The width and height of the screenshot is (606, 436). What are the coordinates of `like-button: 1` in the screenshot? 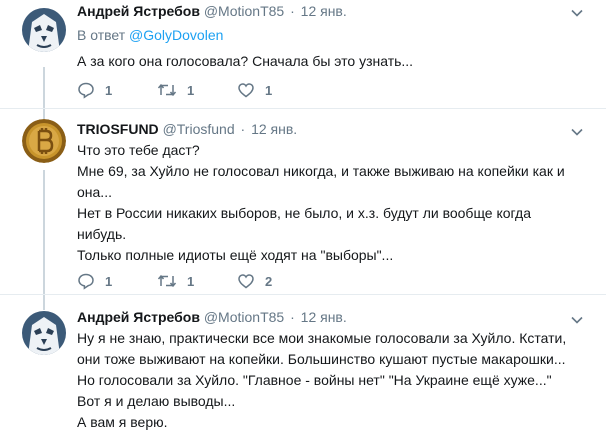 It's located at (277, 90).